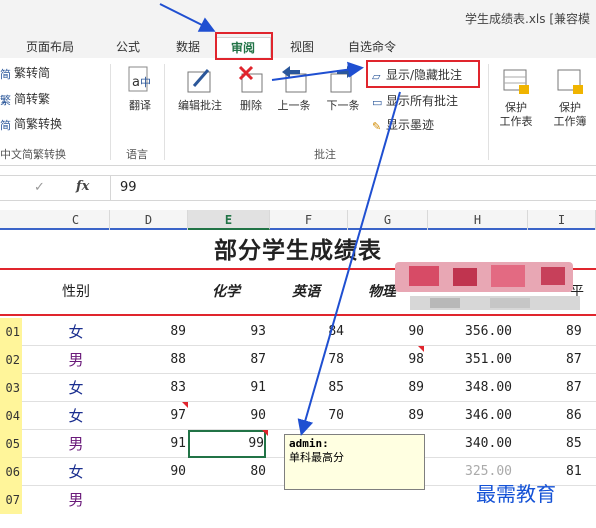 The width and height of the screenshot is (596, 528). I want to click on protect-workbook-label-1: 保护, so click(570, 107).